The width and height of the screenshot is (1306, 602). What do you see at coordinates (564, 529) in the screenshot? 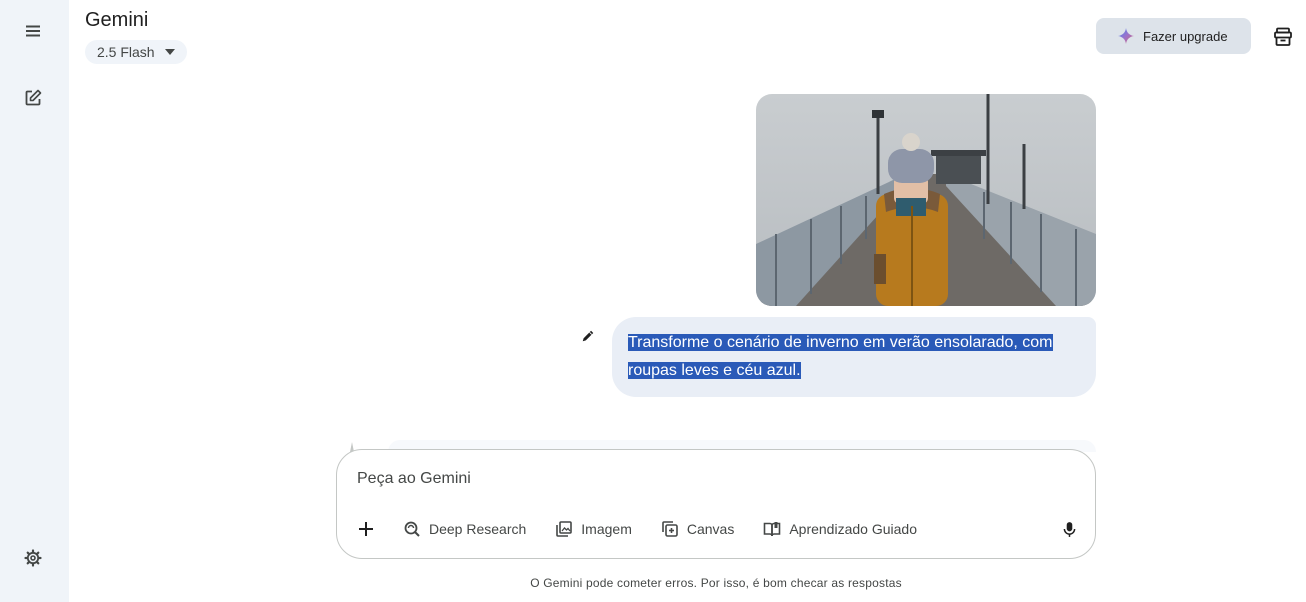
I see `image-gallery-icon` at bounding box center [564, 529].